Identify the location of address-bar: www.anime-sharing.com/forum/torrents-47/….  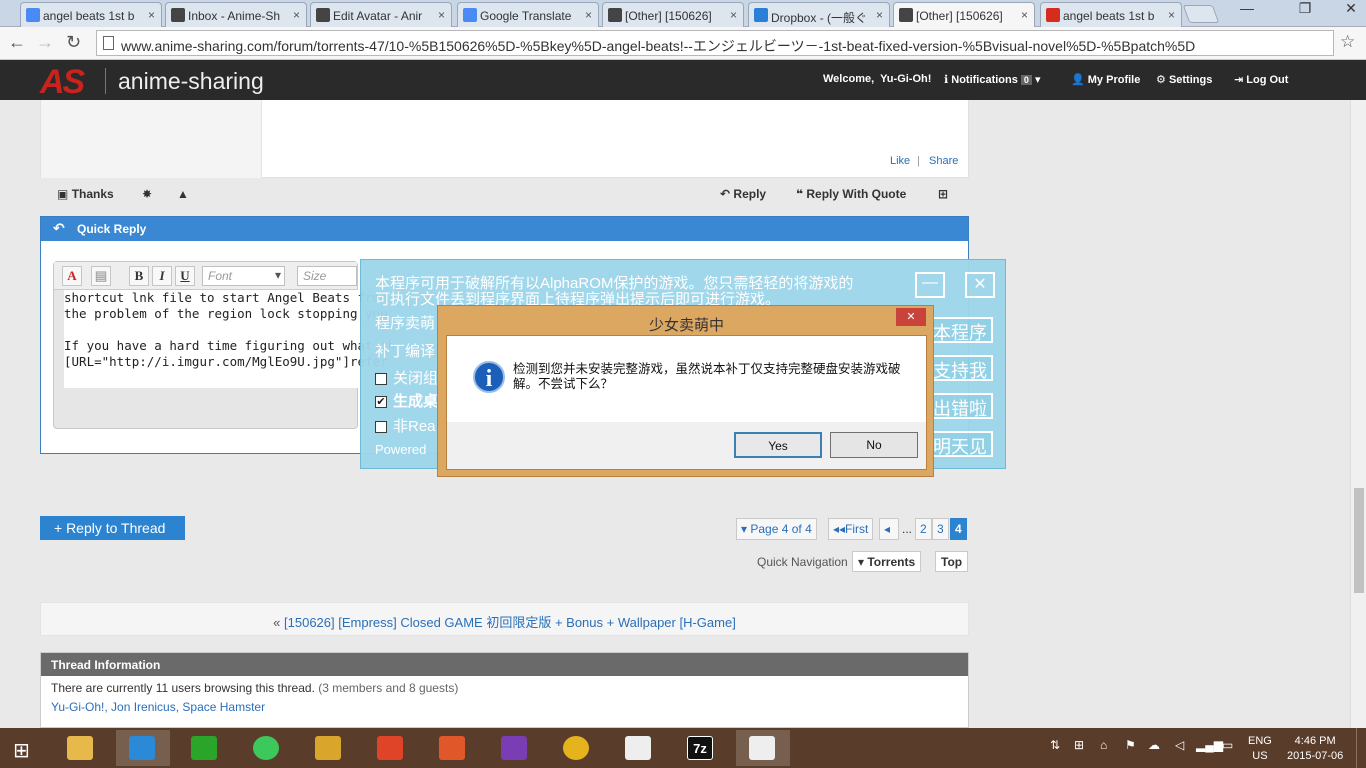
(715, 43).